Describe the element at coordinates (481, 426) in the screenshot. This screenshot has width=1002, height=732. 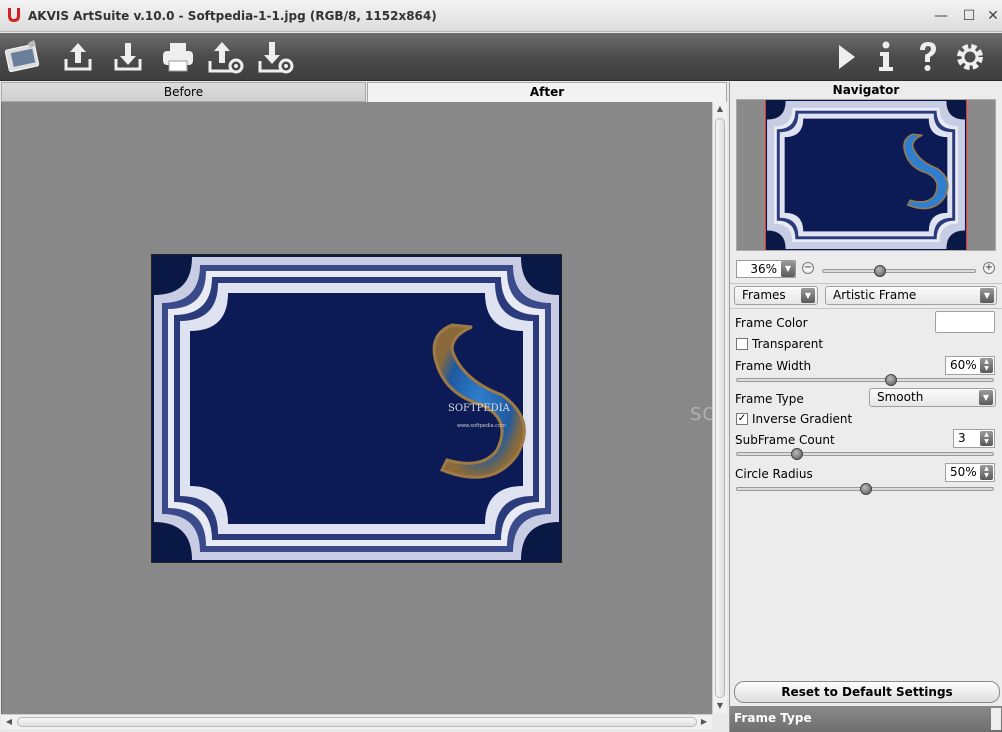
I see `image-url-text: www.softpedia.com` at that location.